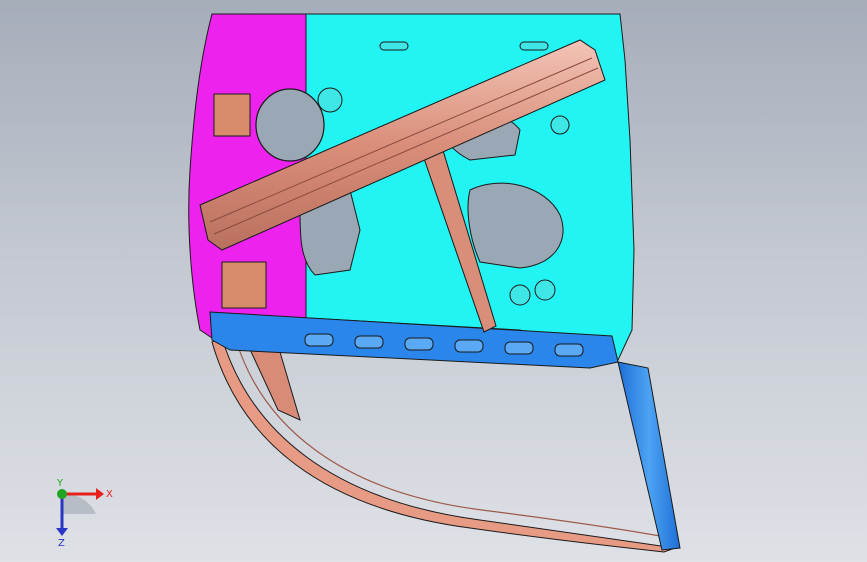  Describe the element at coordinates (100, 494) in the screenshot. I see `x-axis-arrowhead` at that location.